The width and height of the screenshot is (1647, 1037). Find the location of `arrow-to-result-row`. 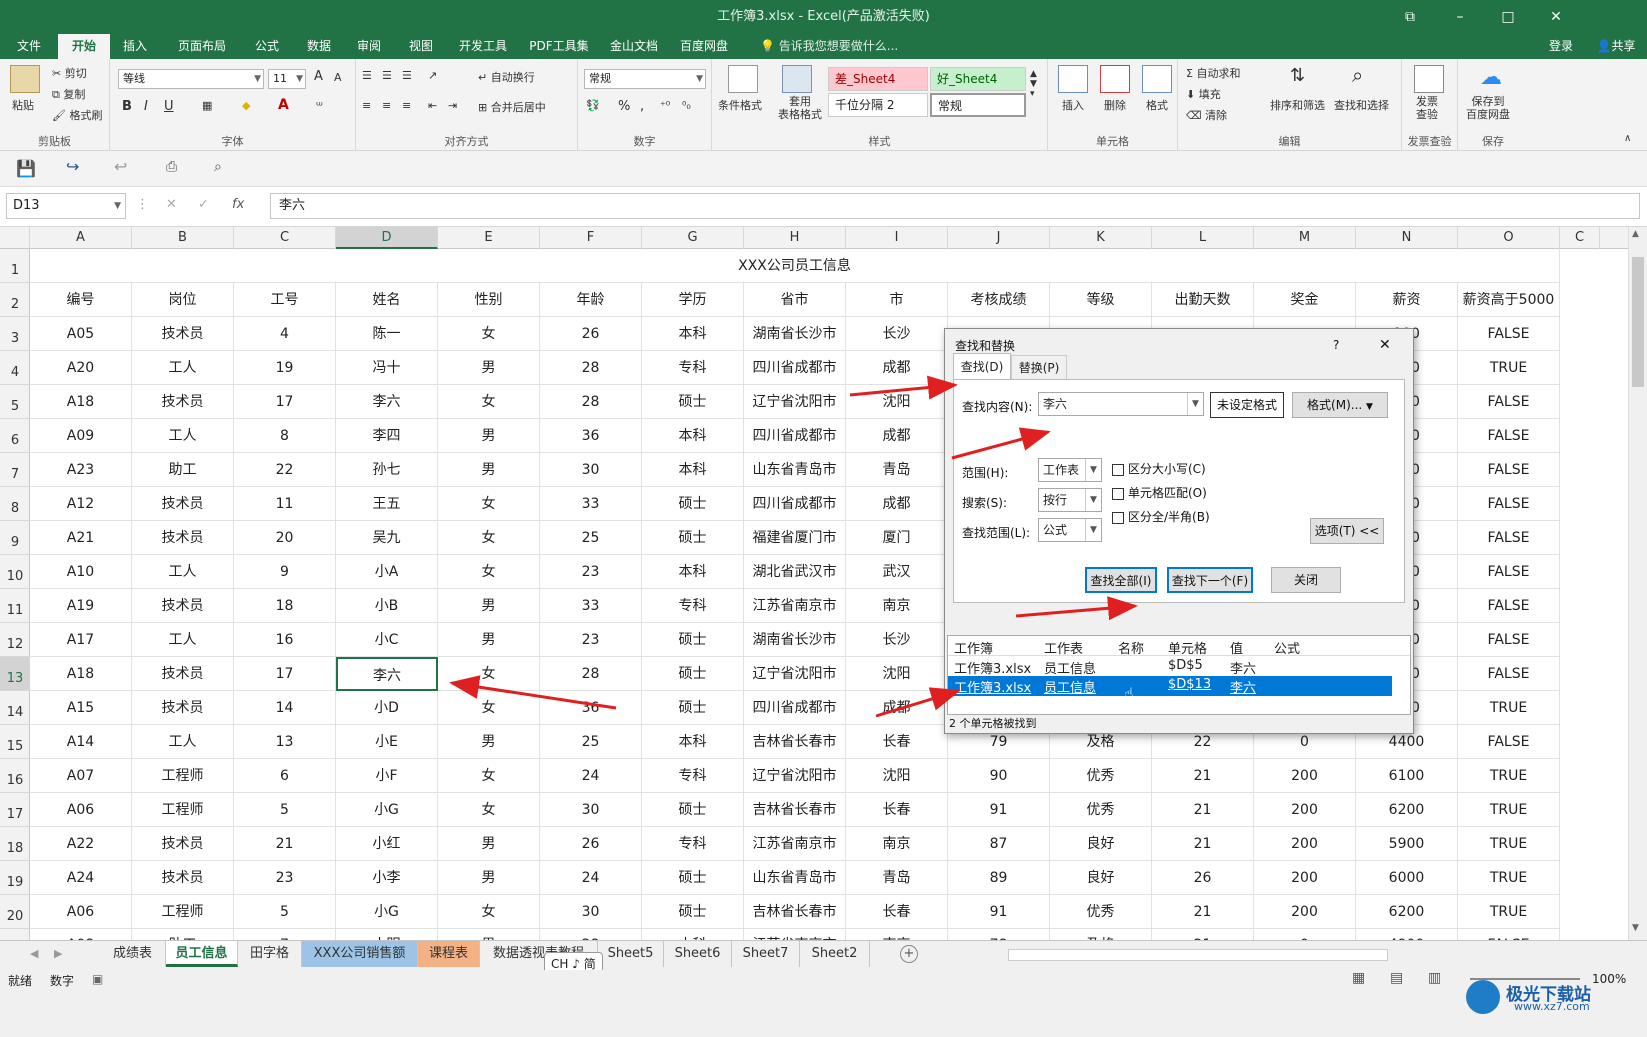

arrow-to-result-row is located at coordinates (918, 702).